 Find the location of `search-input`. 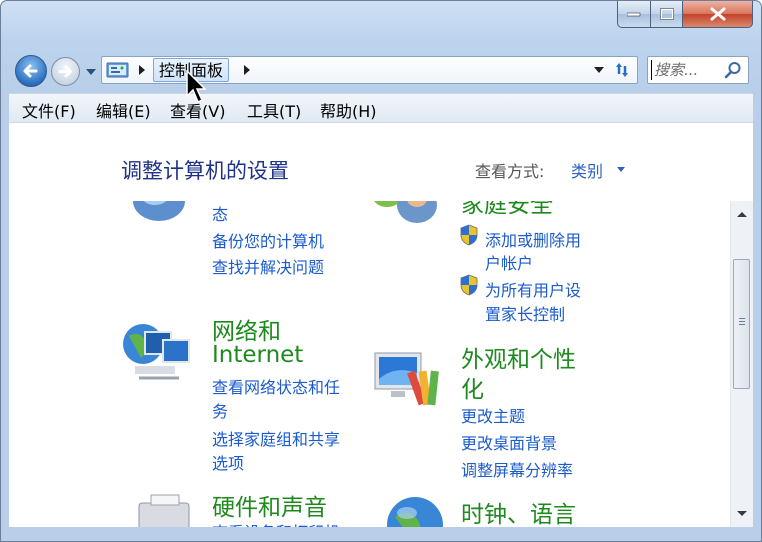

search-input is located at coordinates (688, 70).